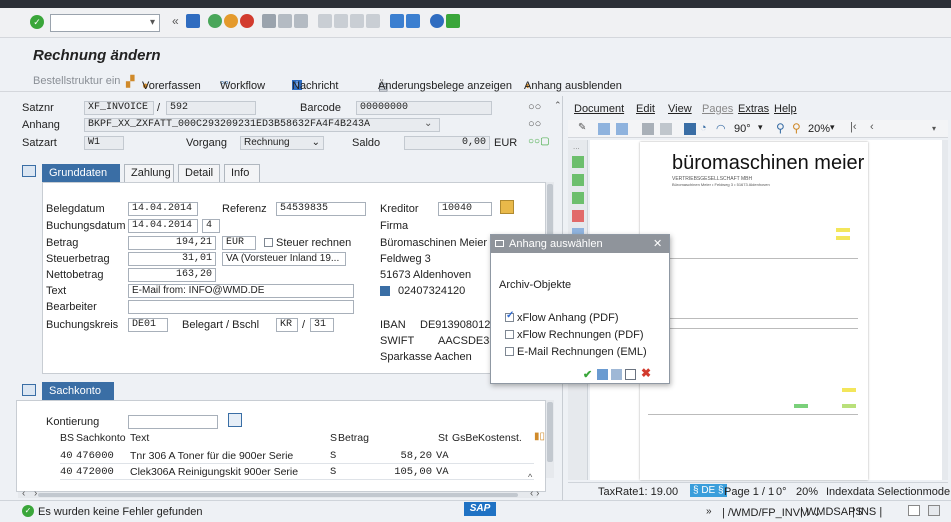 The image size is (951, 522). What do you see at coordinates (67, 438) in the screenshot?
I see `col-bs: BS` at bounding box center [67, 438].